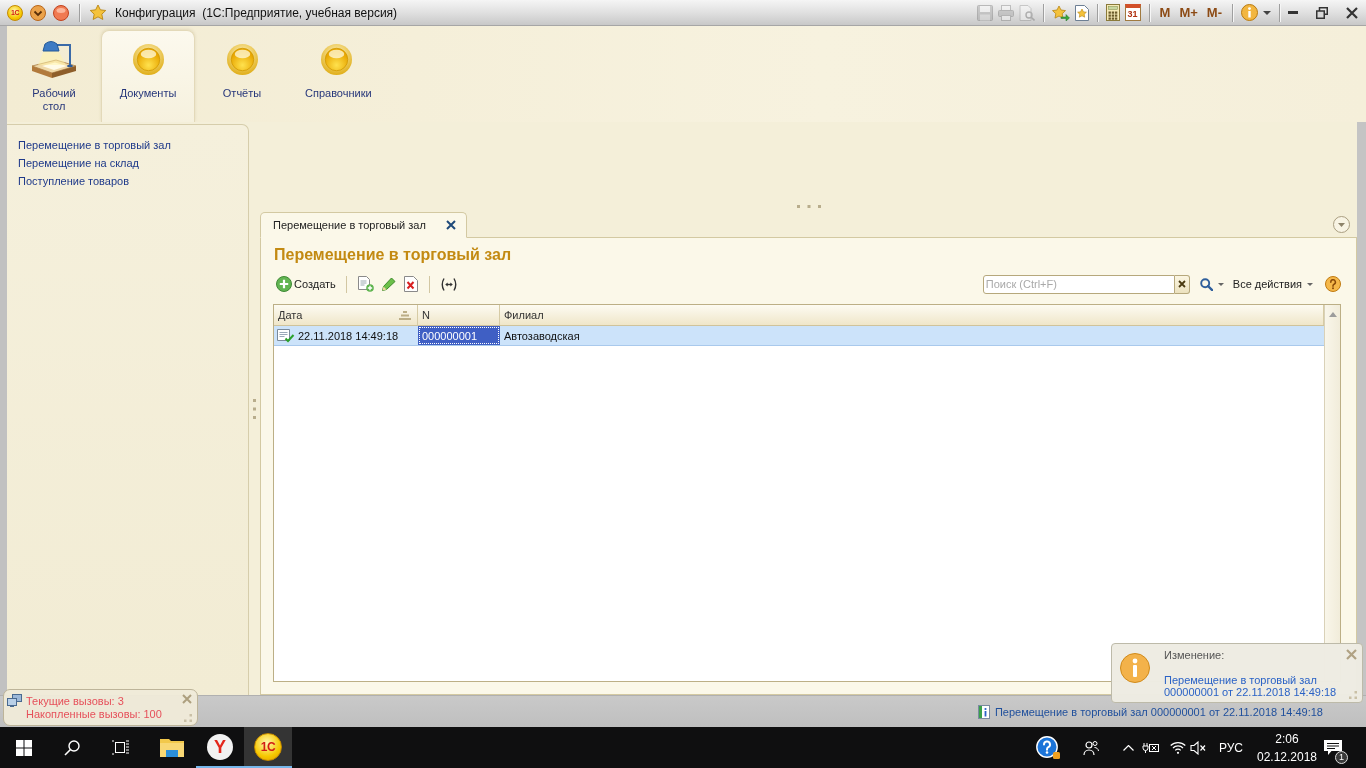 The height and width of the screenshot is (768, 1366). What do you see at coordinates (1341, 757) in the screenshot?
I see `notification-badge: 1` at bounding box center [1341, 757].